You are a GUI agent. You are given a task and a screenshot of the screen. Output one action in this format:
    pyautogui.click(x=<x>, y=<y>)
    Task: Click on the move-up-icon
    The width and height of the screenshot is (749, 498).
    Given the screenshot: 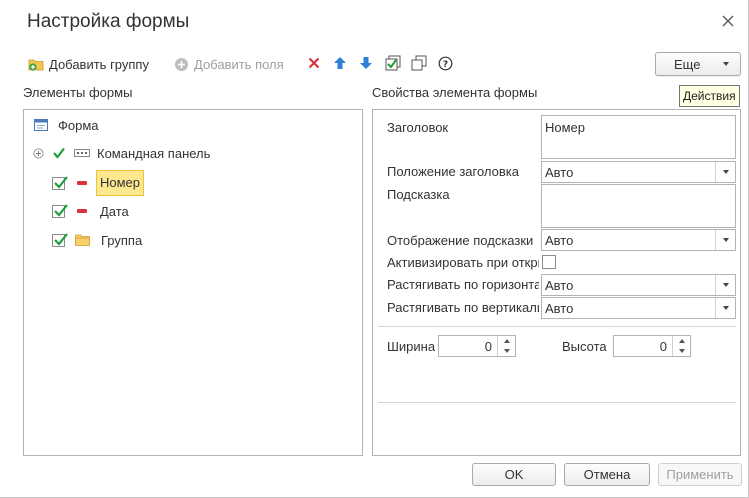 What is the action you would take?
    pyautogui.click(x=340, y=63)
    